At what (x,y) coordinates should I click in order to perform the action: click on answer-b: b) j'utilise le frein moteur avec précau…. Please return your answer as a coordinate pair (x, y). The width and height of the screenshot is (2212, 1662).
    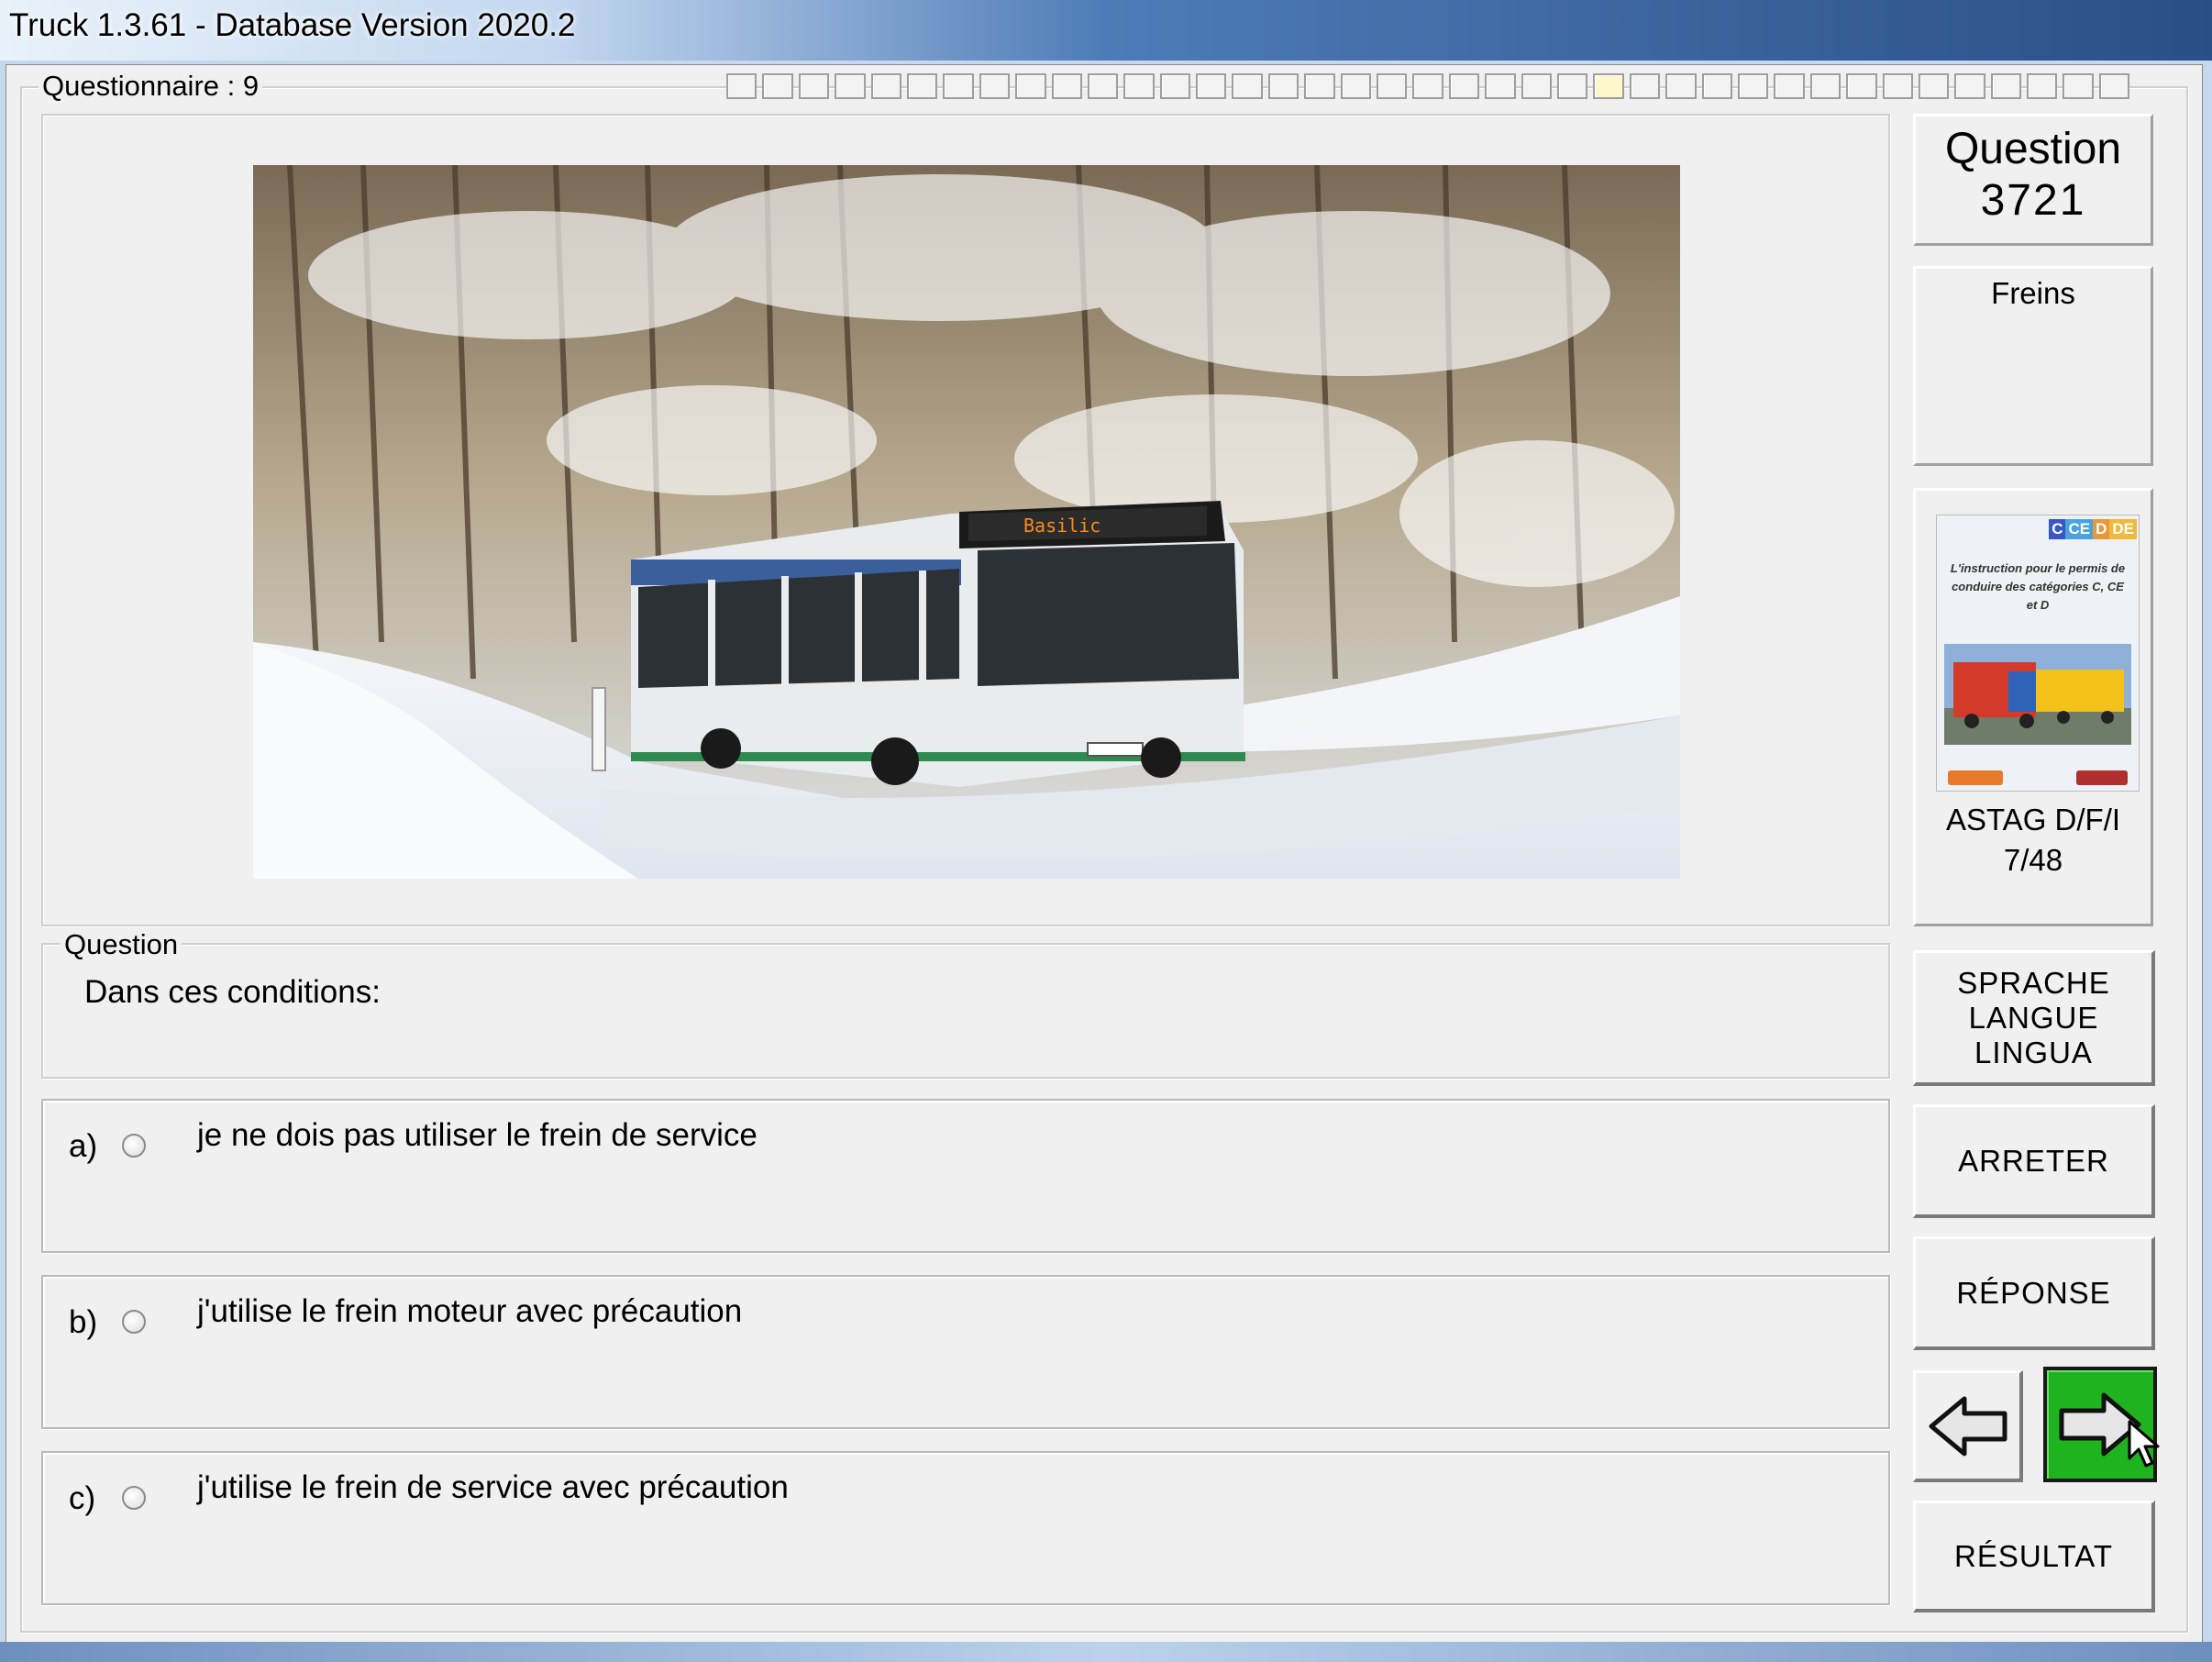
    Looking at the image, I should click on (966, 1352).